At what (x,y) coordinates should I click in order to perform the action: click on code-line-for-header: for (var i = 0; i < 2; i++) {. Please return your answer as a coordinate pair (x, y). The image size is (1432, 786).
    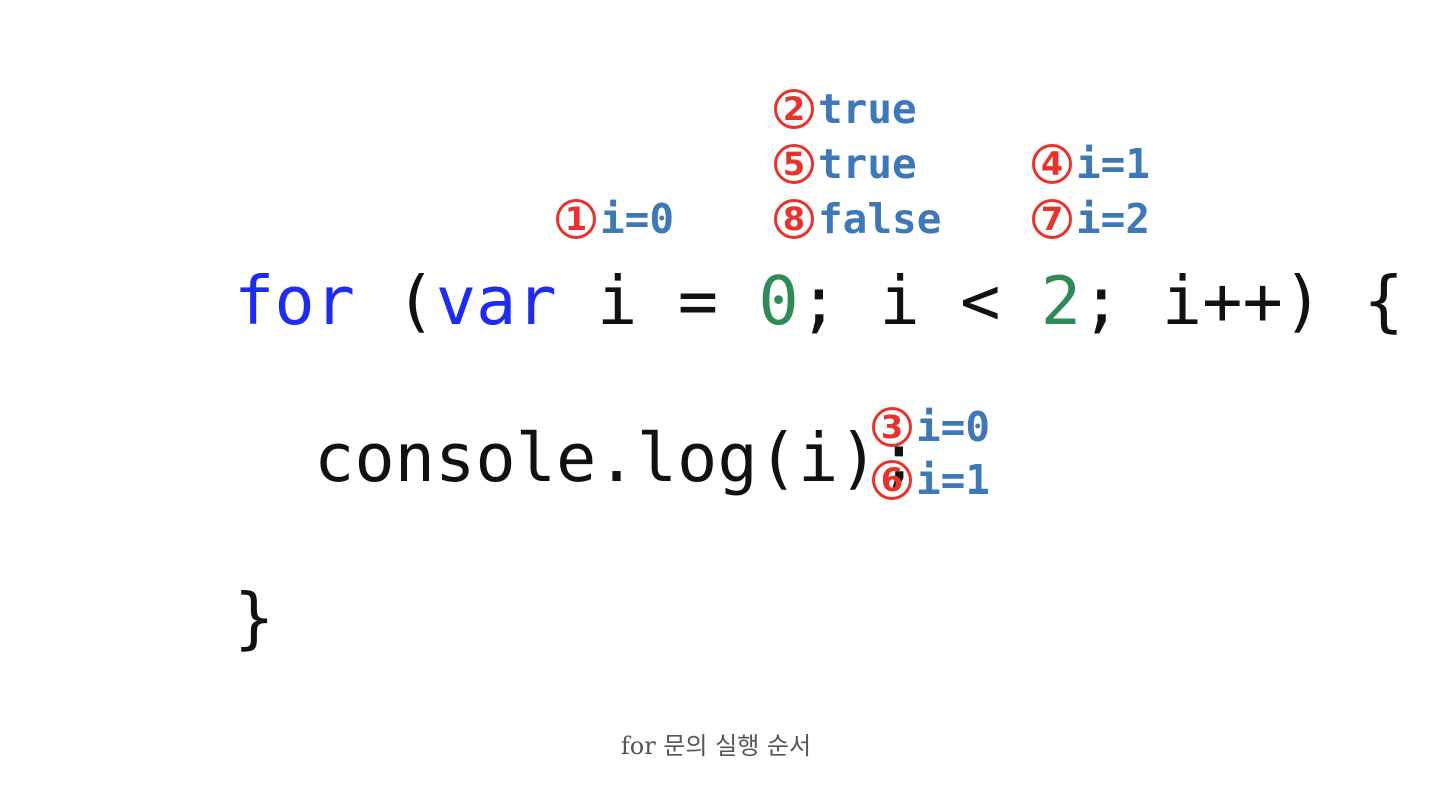
    Looking at the image, I should click on (819, 301).